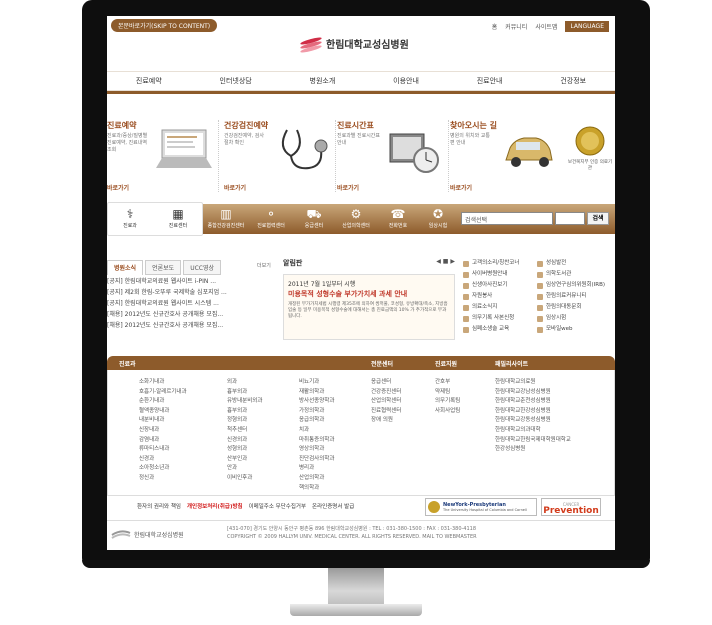 The image size is (712, 625). I want to click on sitemap-link: 간호부, so click(447, 383).